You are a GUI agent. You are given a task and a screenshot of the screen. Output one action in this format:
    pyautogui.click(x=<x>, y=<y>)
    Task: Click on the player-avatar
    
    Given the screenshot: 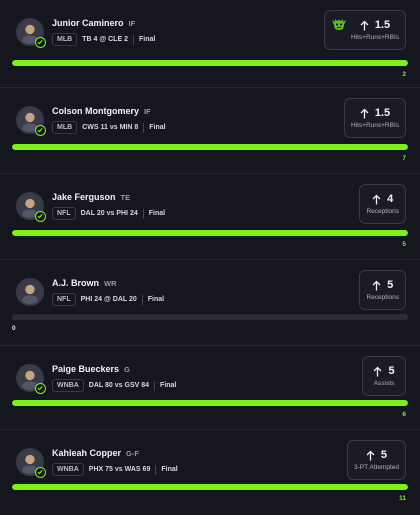 What is the action you would take?
    pyautogui.click(x=30, y=292)
    